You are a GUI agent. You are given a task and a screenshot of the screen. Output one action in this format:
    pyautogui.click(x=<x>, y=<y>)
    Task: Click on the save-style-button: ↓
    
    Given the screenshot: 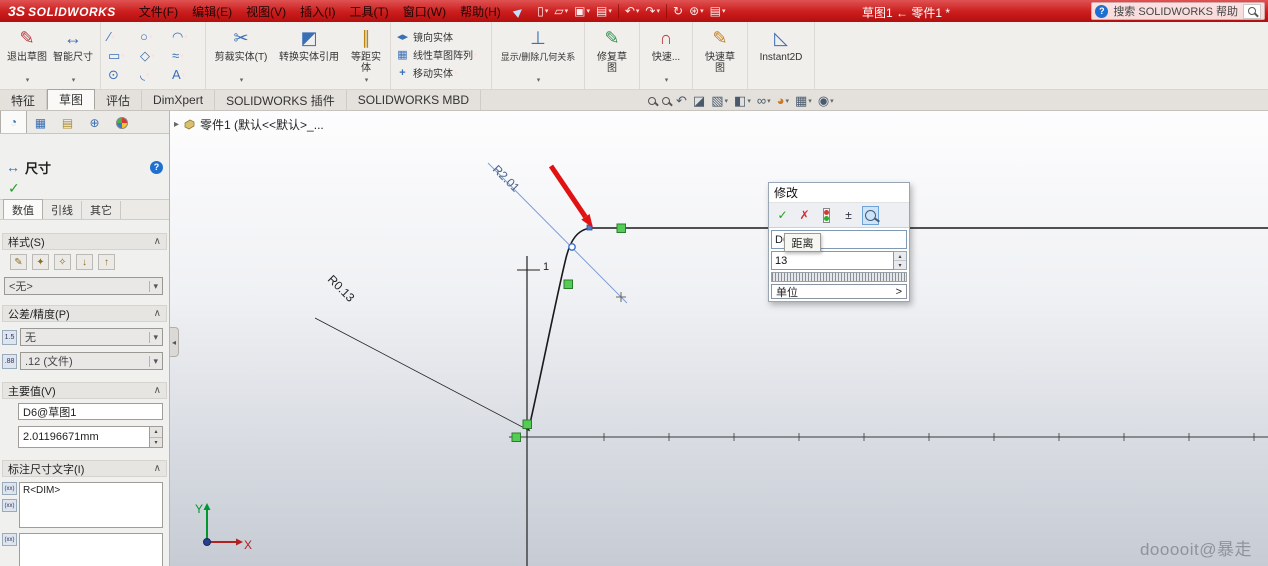 What is the action you would take?
    pyautogui.click(x=84, y=262)
    